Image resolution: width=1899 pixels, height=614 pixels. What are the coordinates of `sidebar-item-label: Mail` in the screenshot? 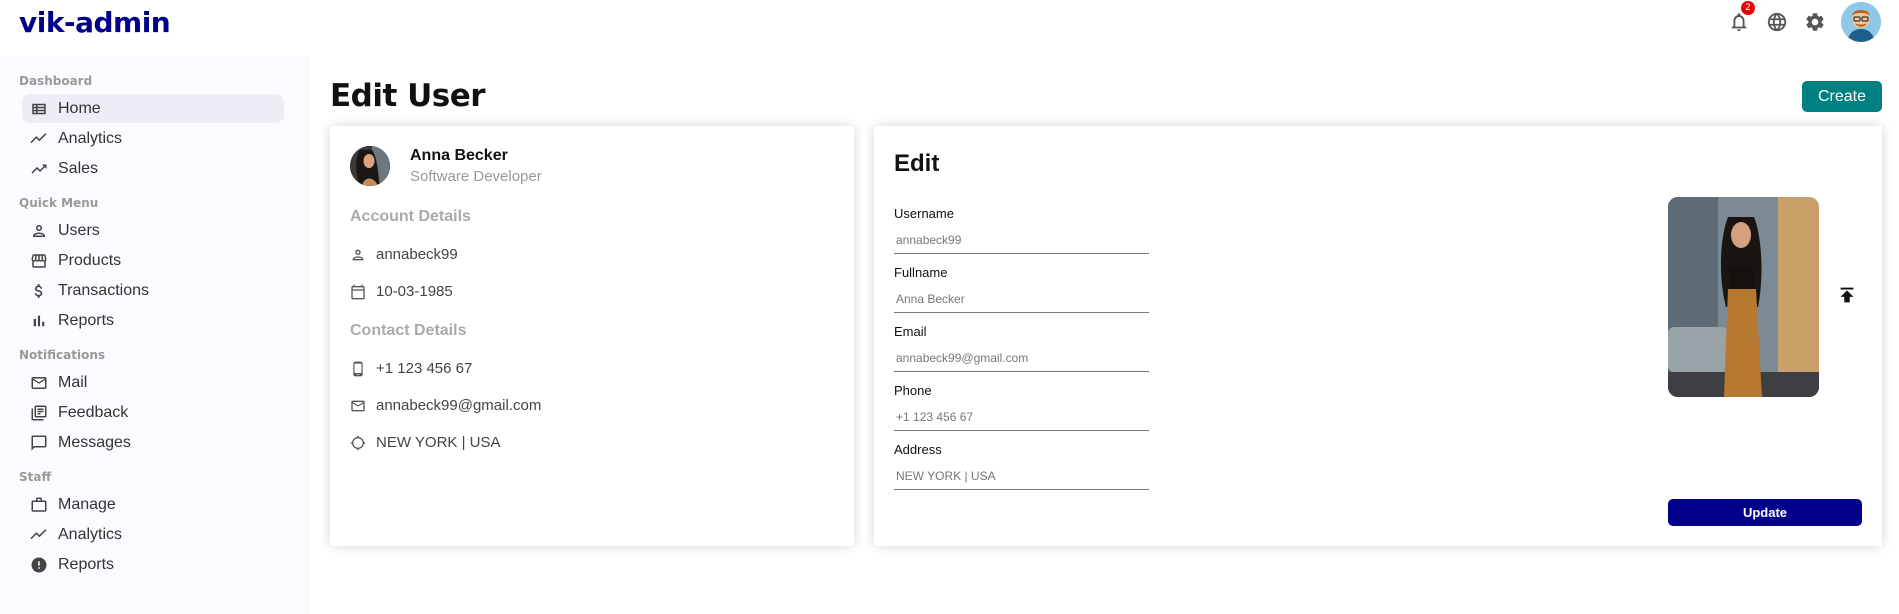 It's located at (73, 382).